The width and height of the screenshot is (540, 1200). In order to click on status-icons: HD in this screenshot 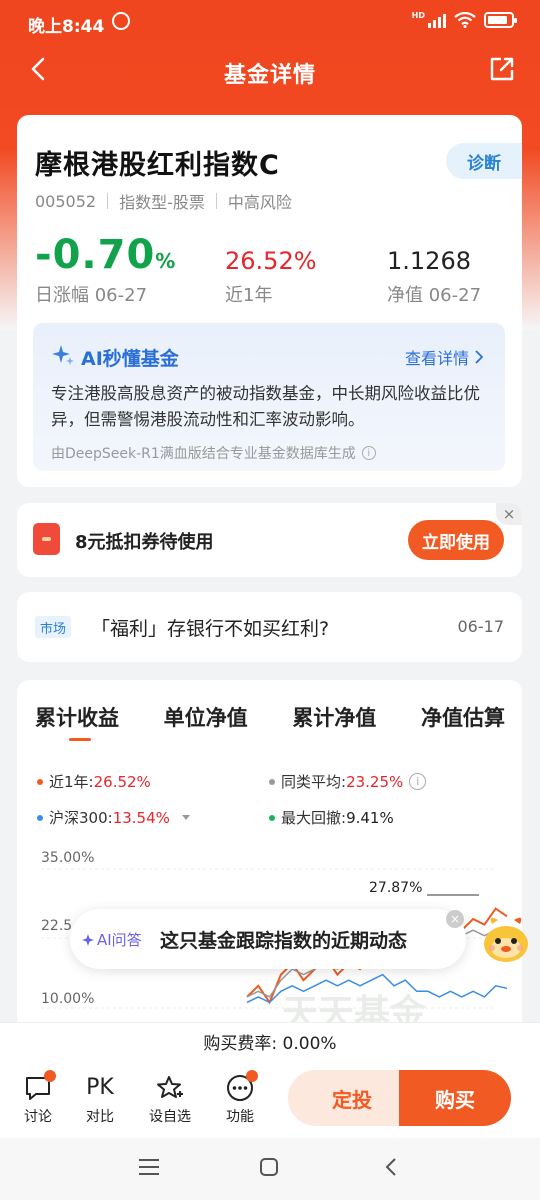, I will do `click(464, 20)`.